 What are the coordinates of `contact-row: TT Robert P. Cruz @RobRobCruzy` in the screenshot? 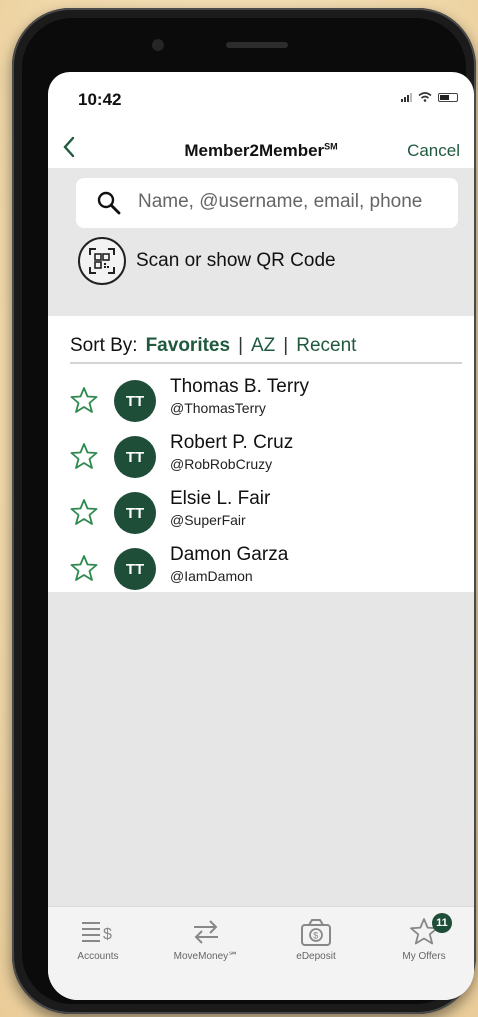 It's located at (261, 457).